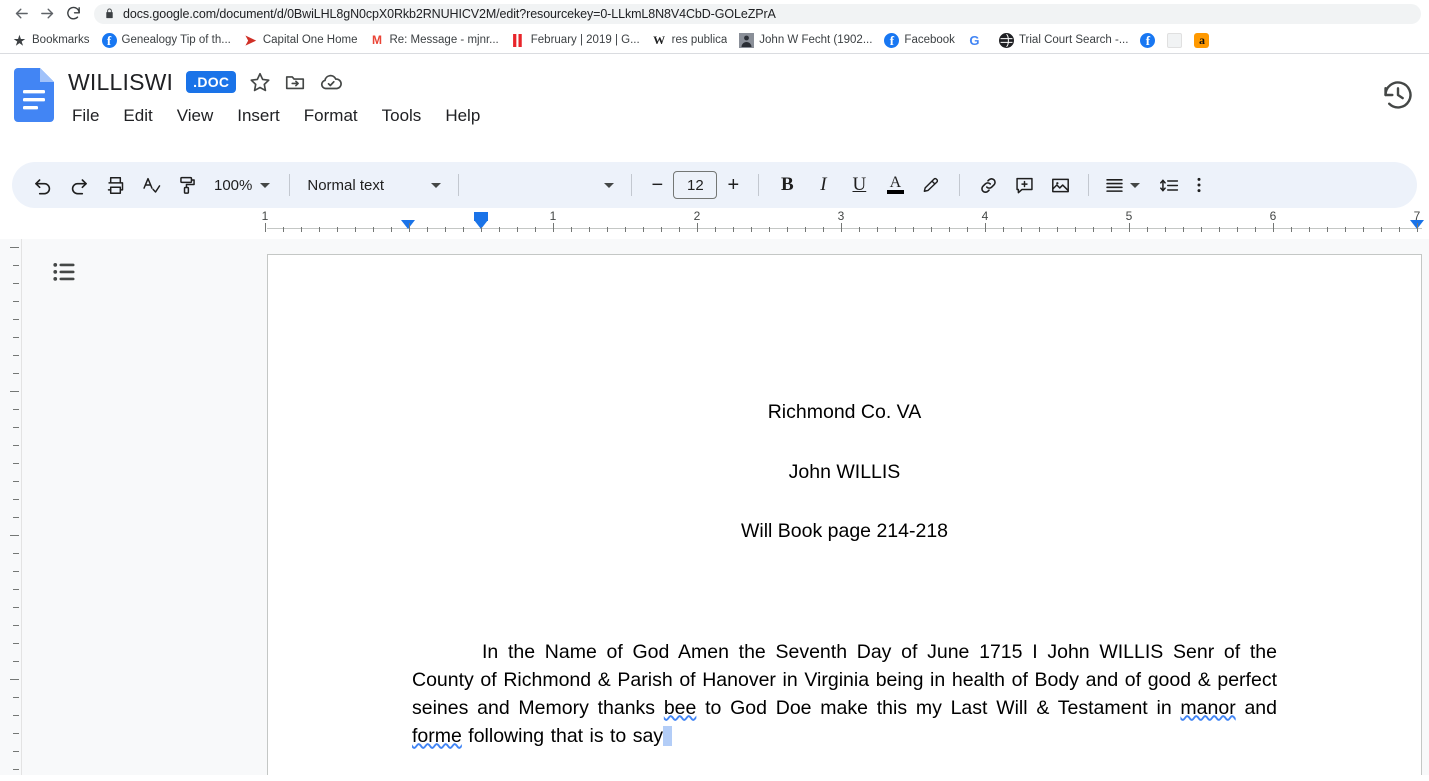 The width and height of the screenshot is (1429, 781). What do you see at coordinates (841, 216) in the screenshot?
I see `ruler-number: 3` at bounding box center [841, 216].